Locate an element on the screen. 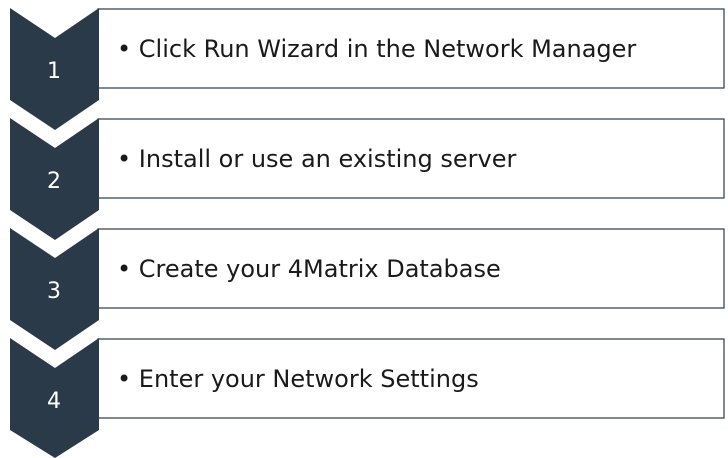  step-text-4: • Enter your Network Settings is located at coordinates (298, 379).